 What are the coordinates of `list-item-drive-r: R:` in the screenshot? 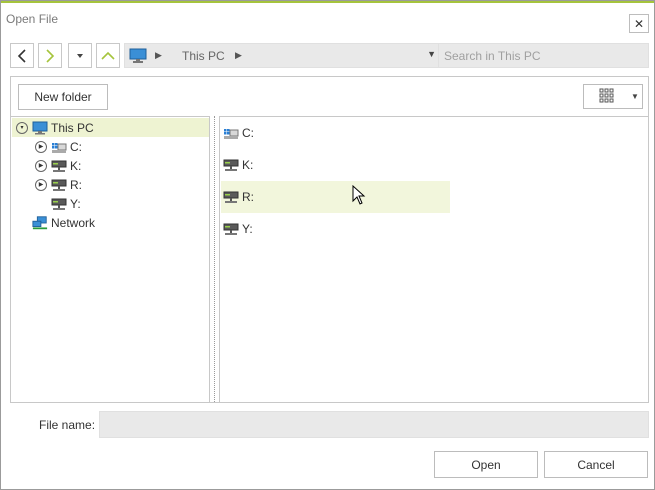 It's located at (335, 197).